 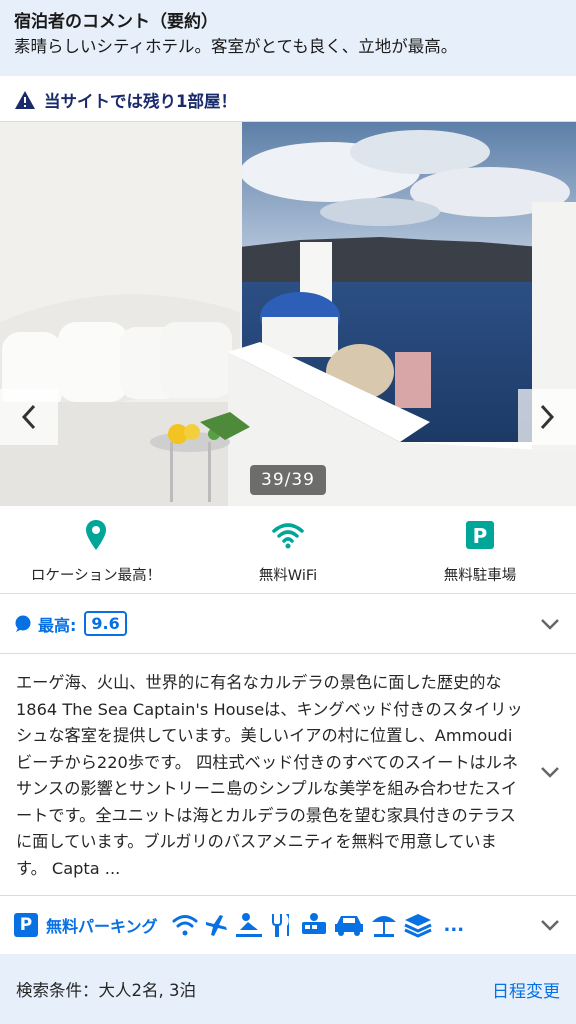 I want to click on review-text: 素晴らしいシティホテル。客室がとても良く、立地が最高。, so click(x=236, y=46).